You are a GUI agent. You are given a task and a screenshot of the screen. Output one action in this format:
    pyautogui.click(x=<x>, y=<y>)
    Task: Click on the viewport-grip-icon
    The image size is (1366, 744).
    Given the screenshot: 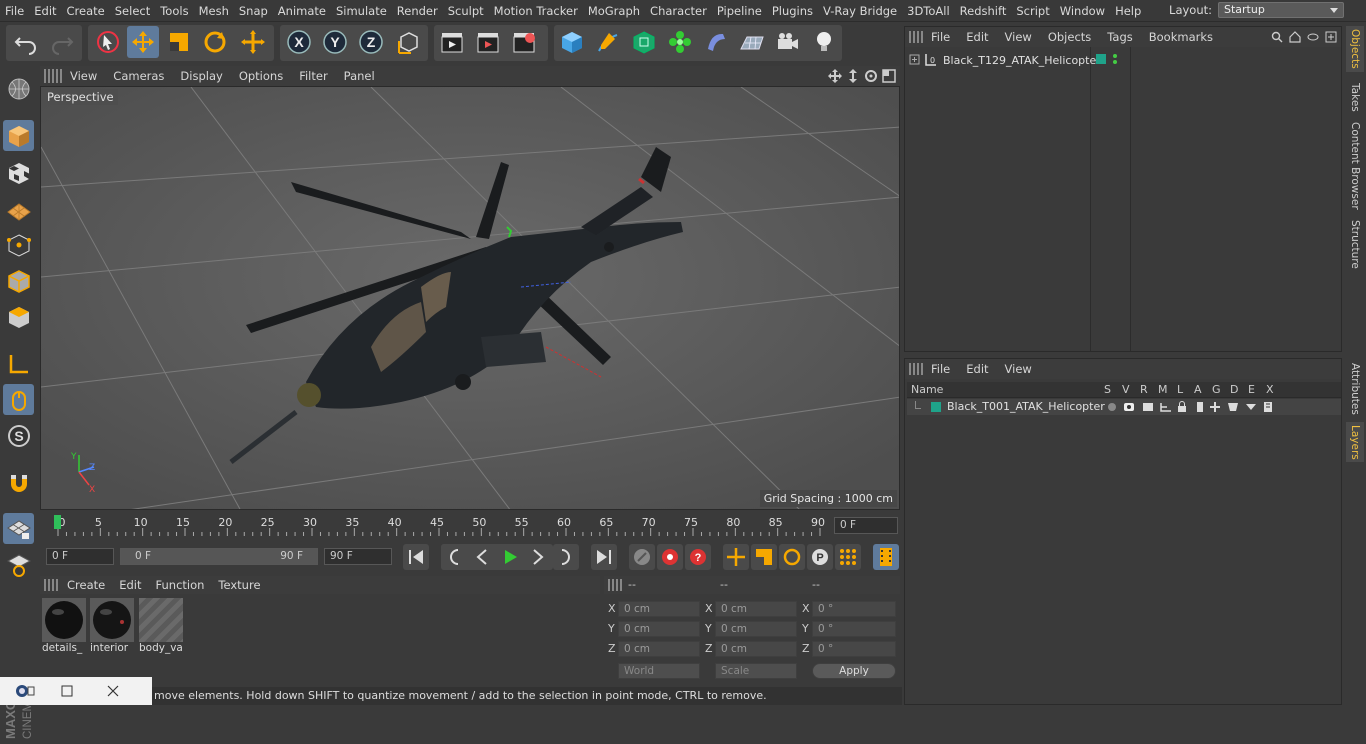 What is the action you would take?
    pyautogui.click(x=53, y=76)
    